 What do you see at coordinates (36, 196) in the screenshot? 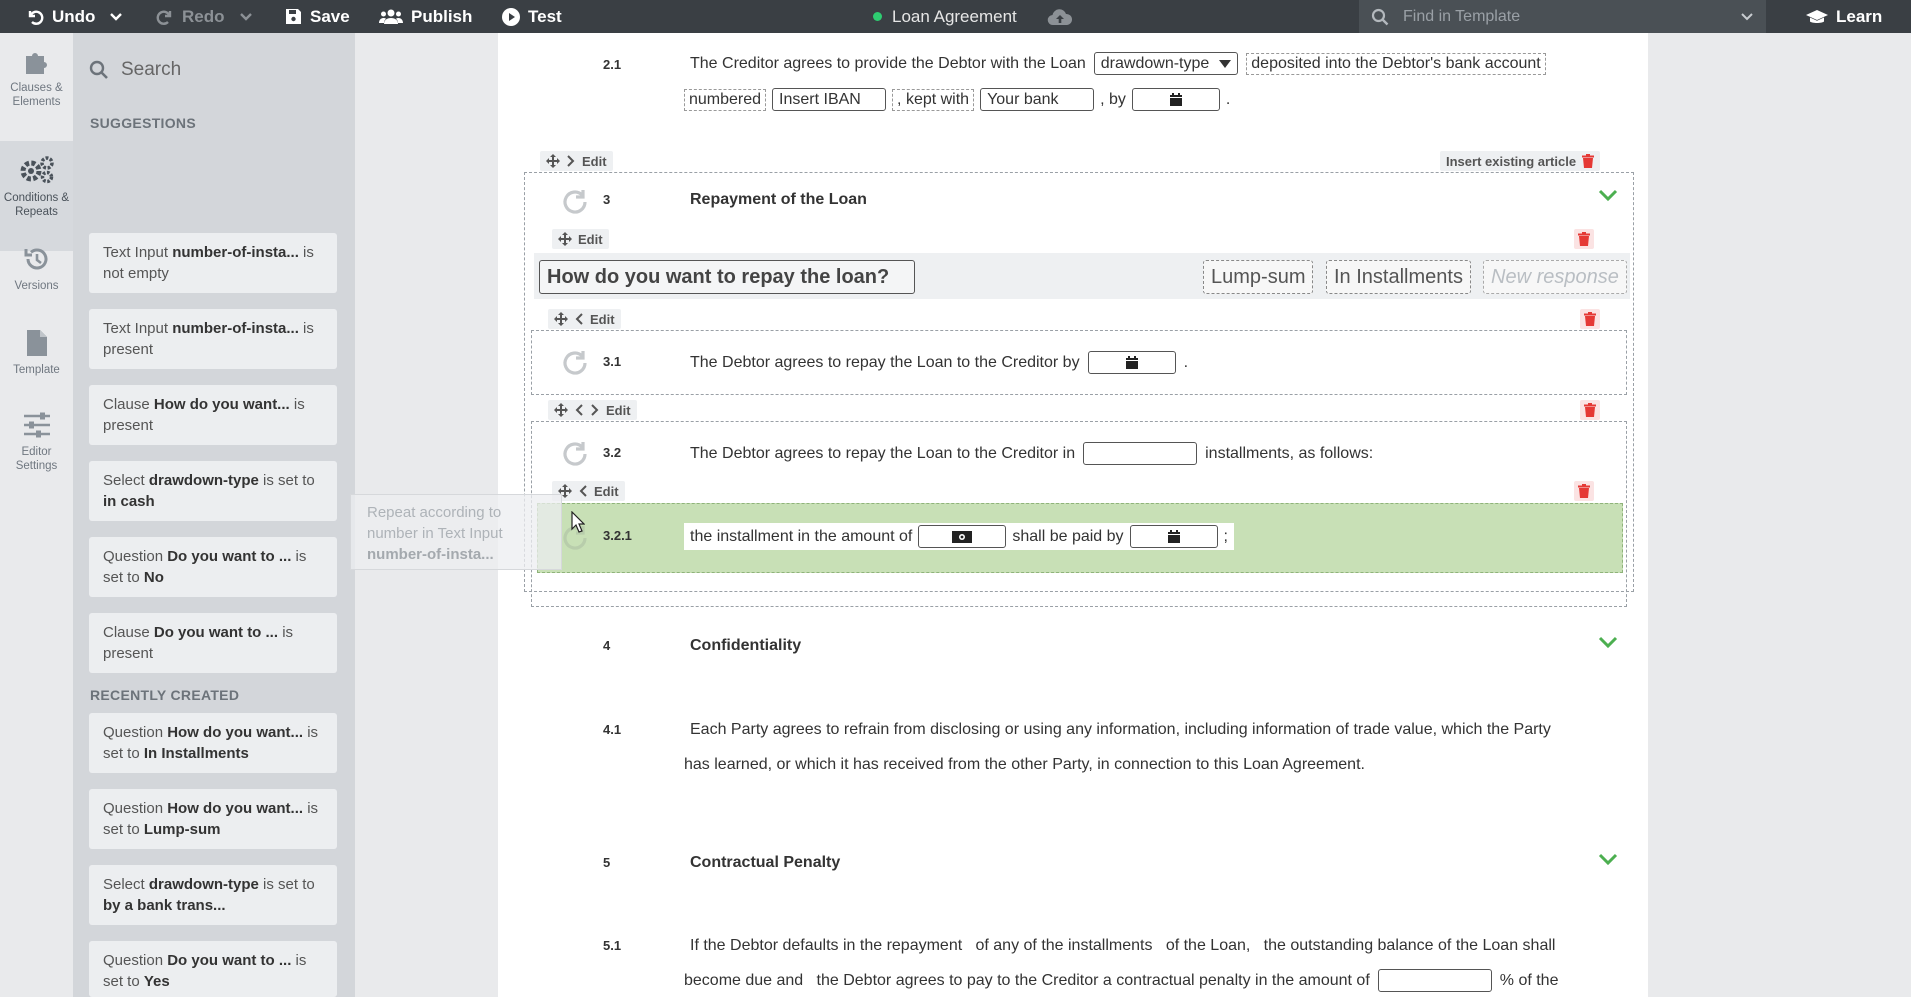
I see `rail-conditions-repeats: Conditions & Repeats` at bounding box center [36, 196].